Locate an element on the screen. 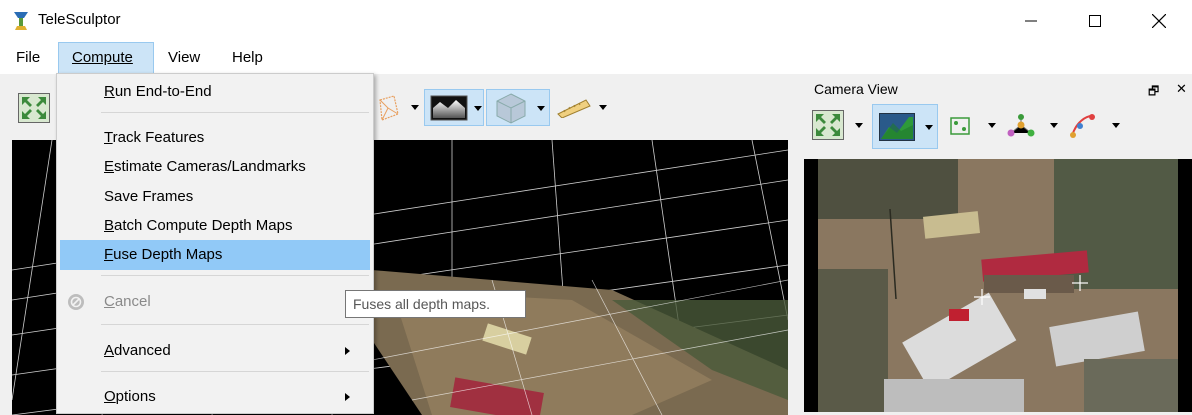 The width and height of the screenshot is (1192, 415). menu-view: View is located at coordinates (184, 58).